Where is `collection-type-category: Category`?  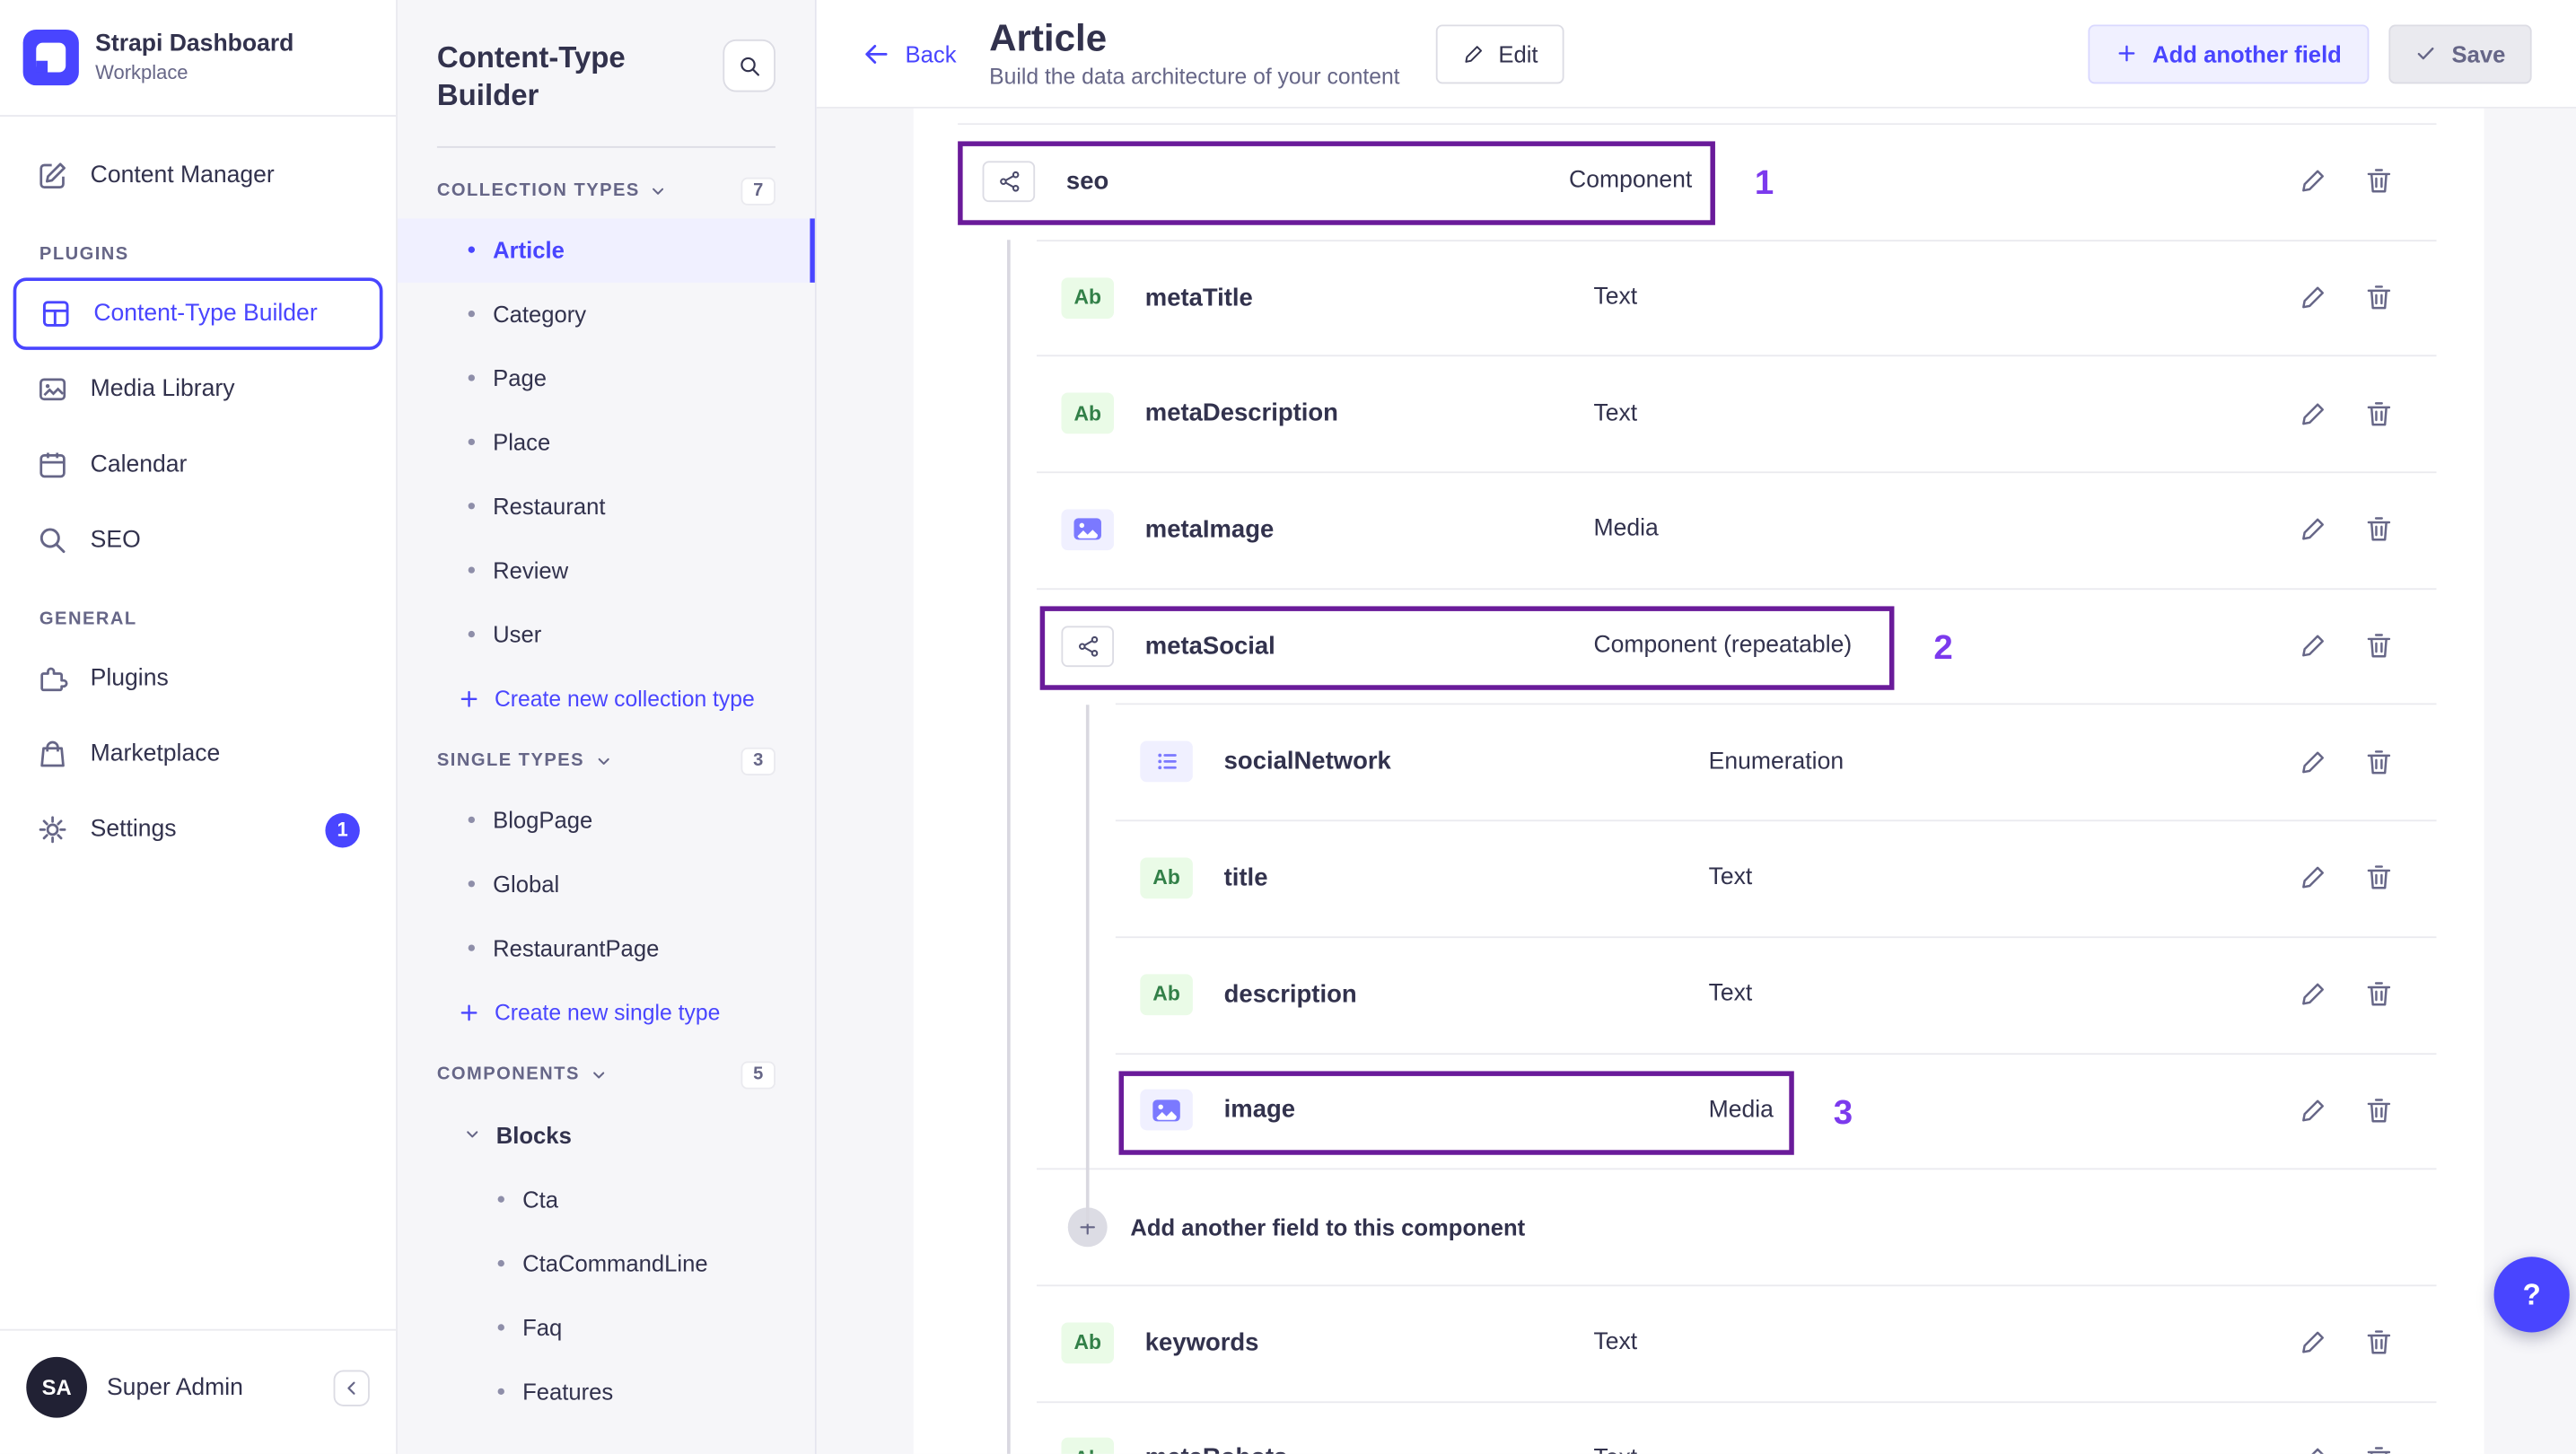
collection-type-category: Category is located at coordinates (606, 314).